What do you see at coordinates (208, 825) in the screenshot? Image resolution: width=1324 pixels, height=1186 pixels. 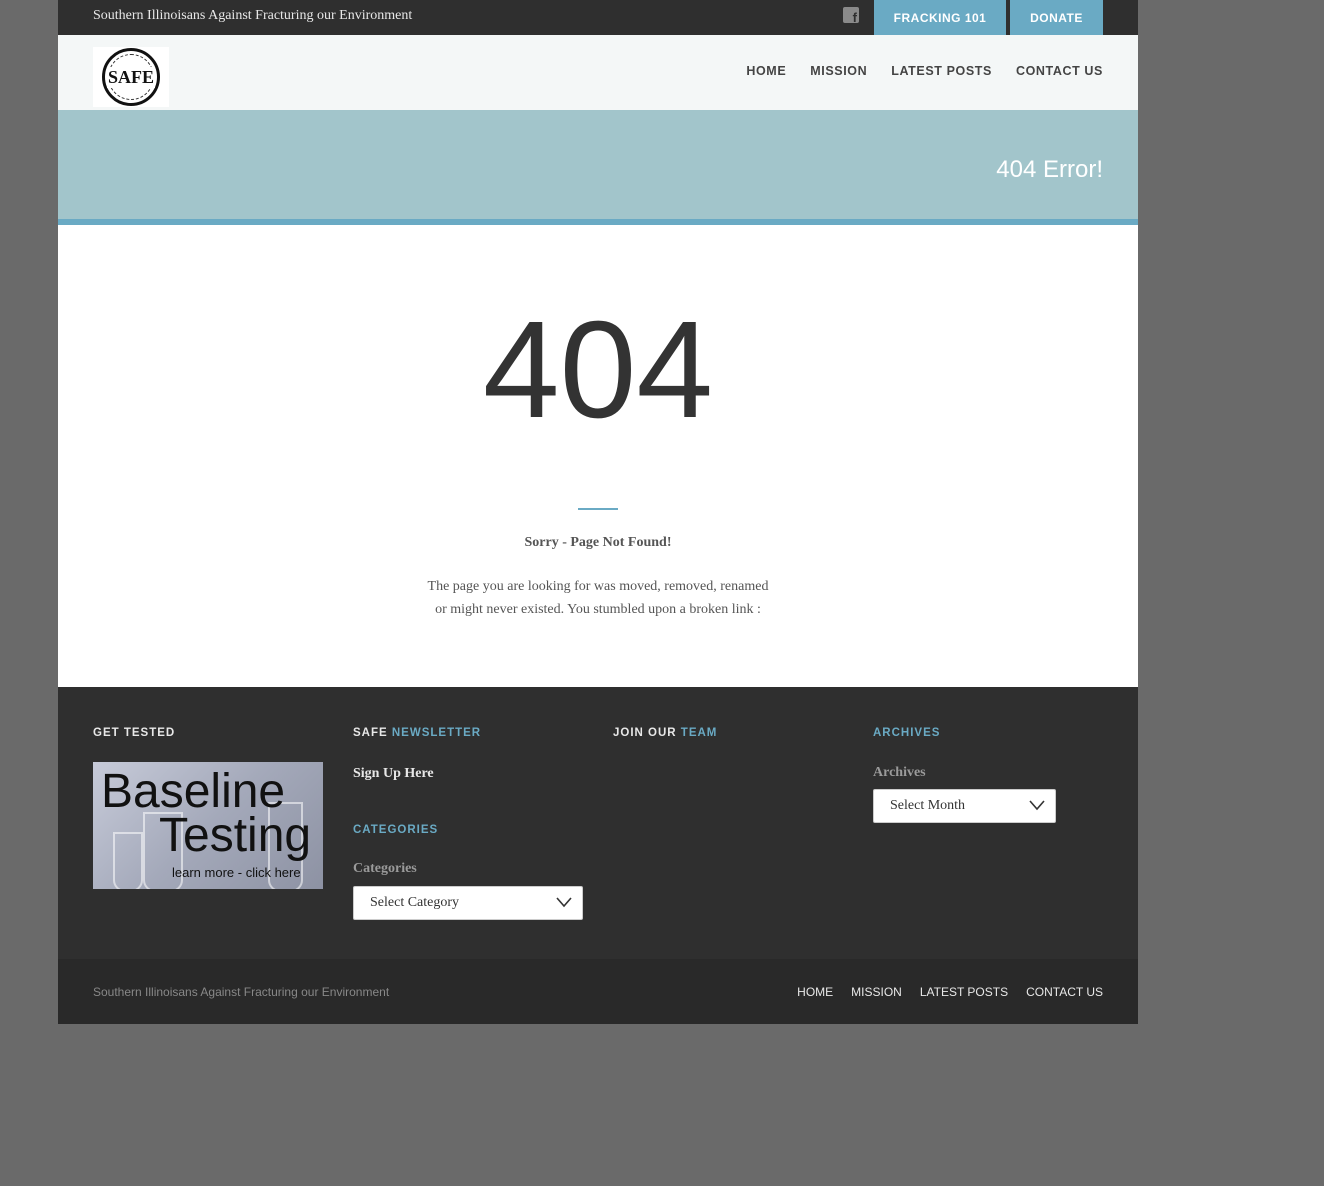 I see `baseline-testing-banner: Baseline Testing learn more - click here` at bounding box center [208, 825].